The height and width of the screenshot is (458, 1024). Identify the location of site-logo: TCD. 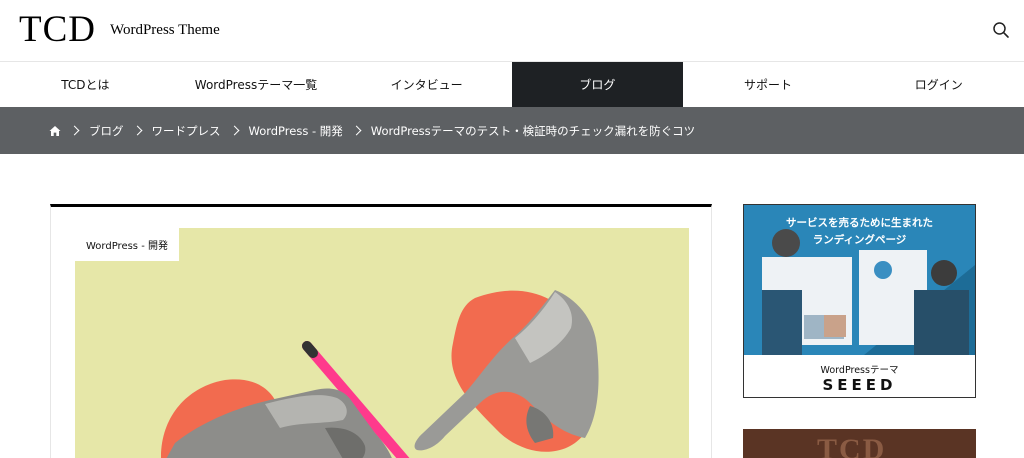
(57, 30).